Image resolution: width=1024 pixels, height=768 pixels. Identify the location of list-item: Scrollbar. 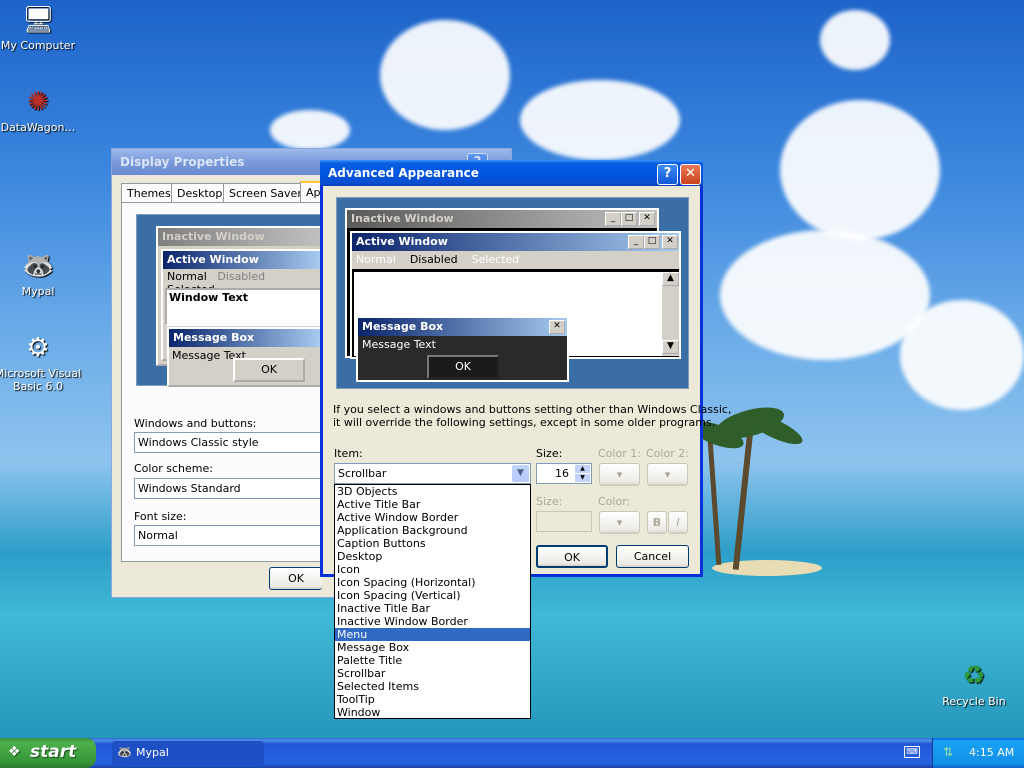
(432, 673).